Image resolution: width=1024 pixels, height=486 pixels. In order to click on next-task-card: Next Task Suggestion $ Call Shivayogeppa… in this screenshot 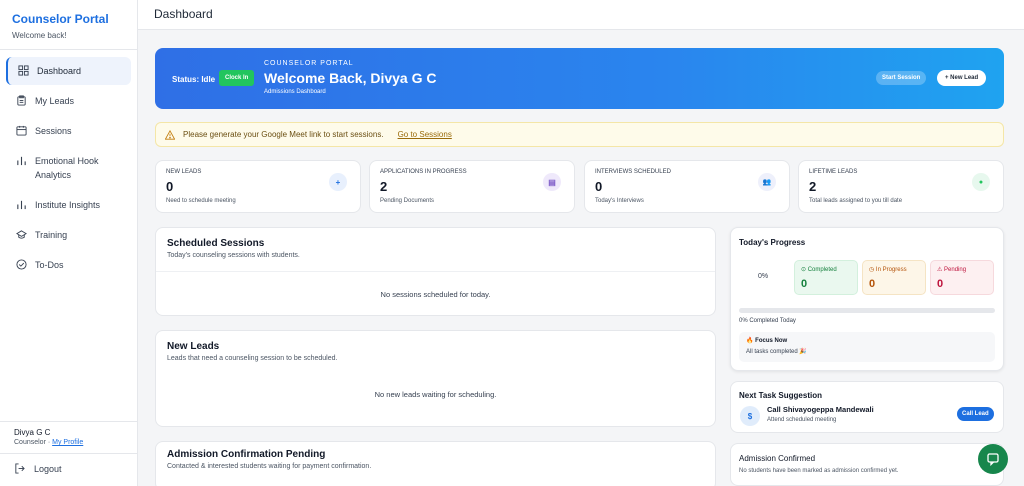, I will do `click(867, 407)`.